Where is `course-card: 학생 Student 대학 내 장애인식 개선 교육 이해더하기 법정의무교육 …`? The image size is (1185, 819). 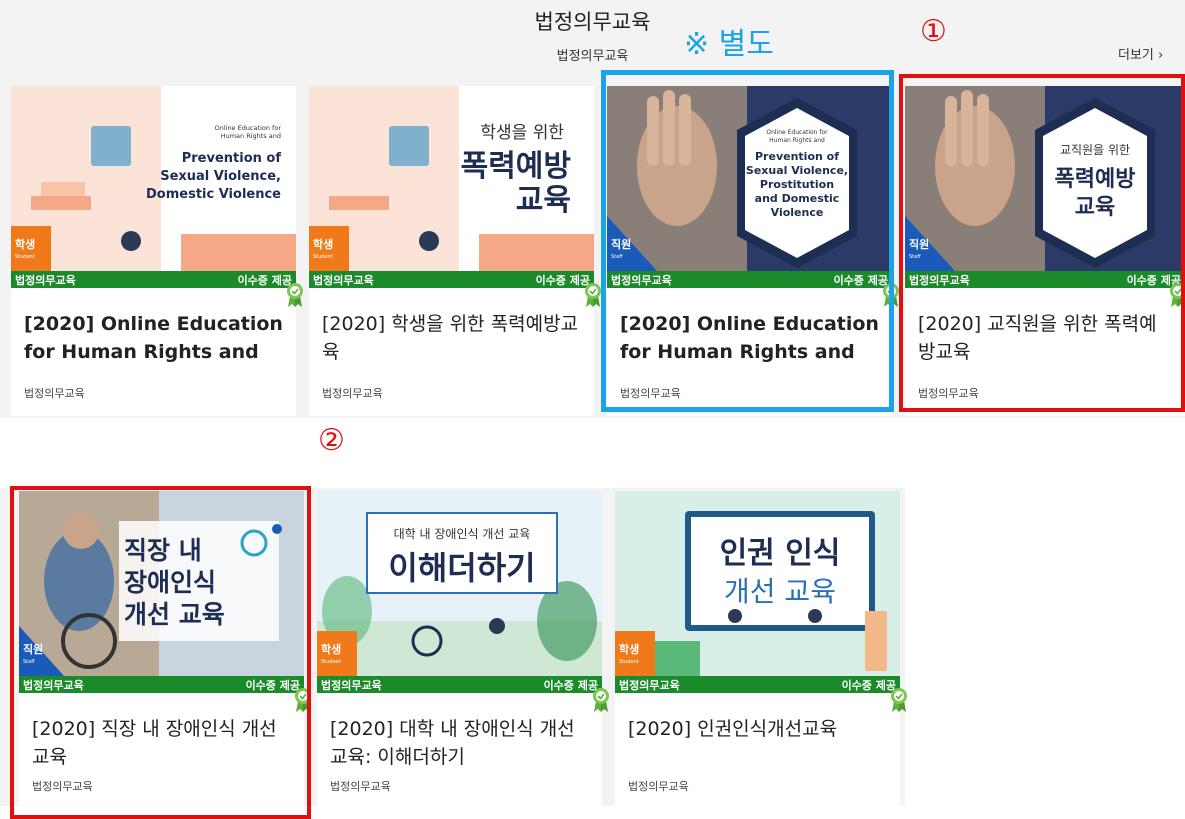 course-card: 학생 Student 대학 내 장애인식 개선 교육 이해더하기 법정의무교육 … is located at coordinates (463, 648).